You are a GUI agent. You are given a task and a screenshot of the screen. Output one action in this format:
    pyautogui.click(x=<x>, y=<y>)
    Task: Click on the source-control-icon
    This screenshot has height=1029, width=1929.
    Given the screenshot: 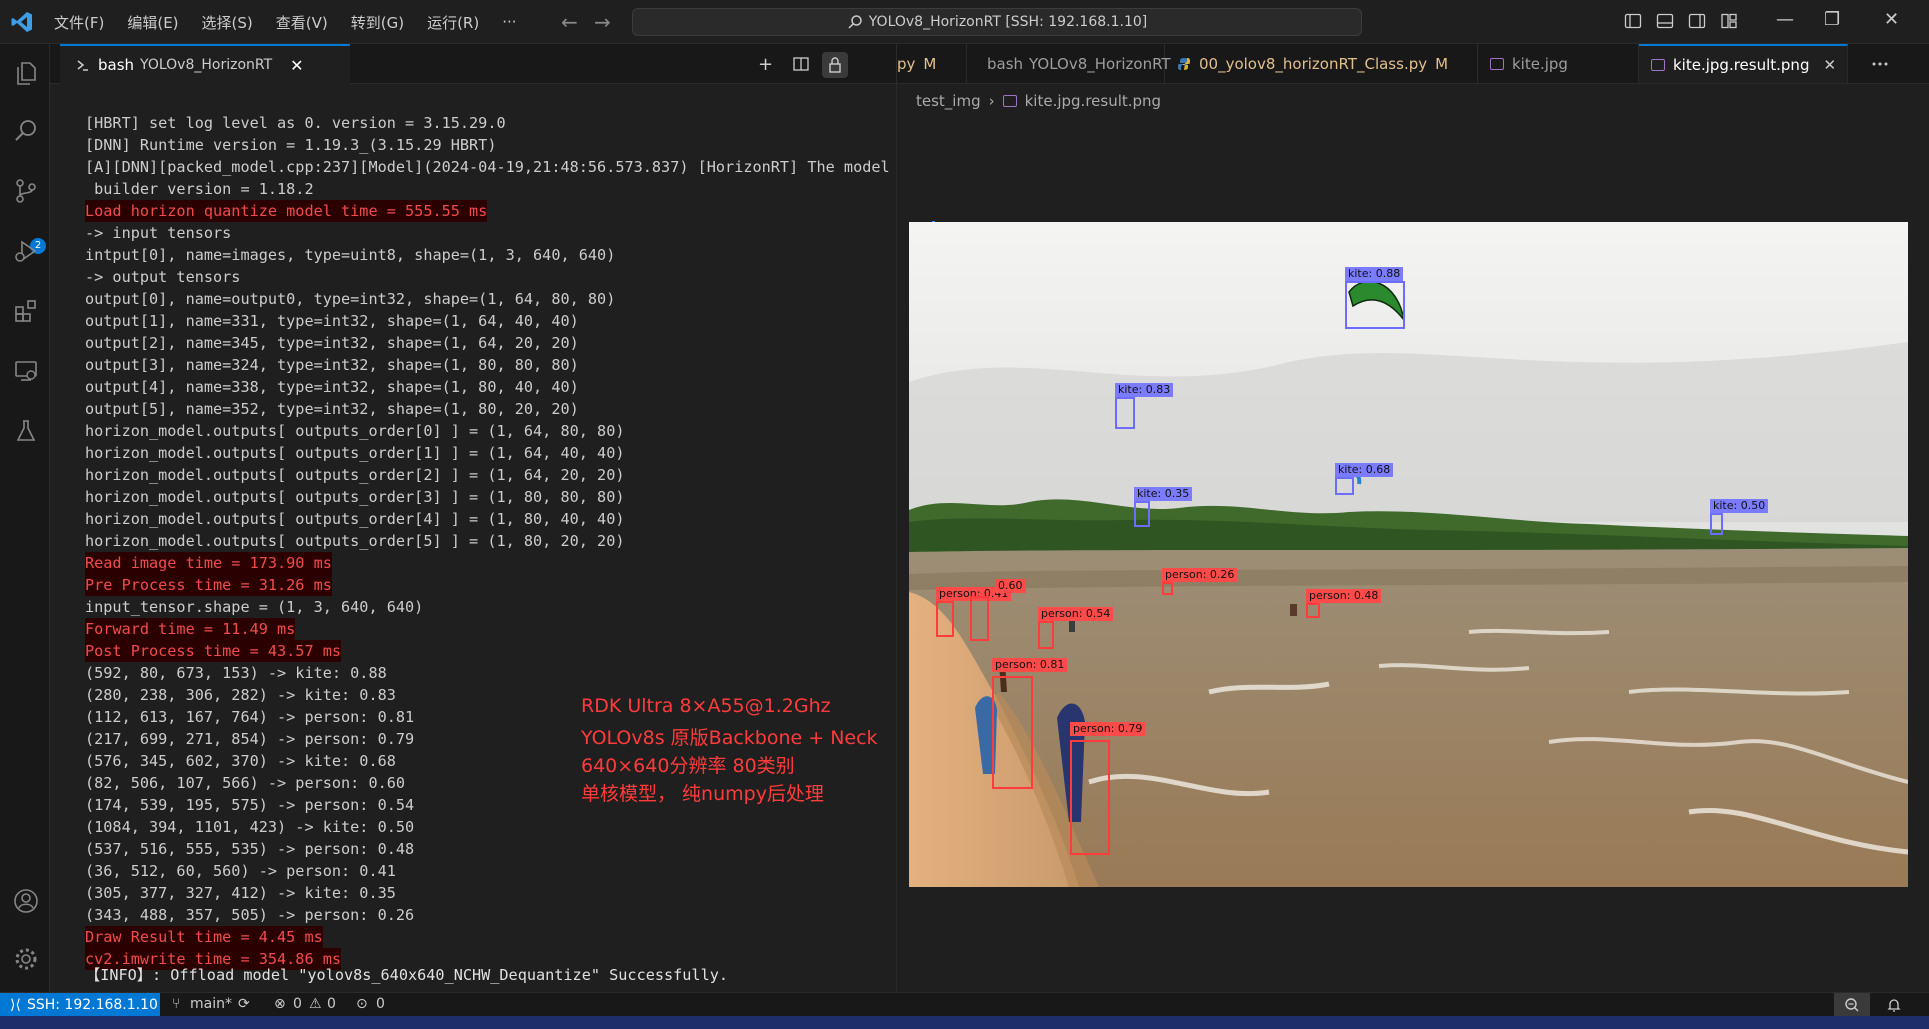 What is the action you would take?
    pyautogui.click(x=26, y=191)
    